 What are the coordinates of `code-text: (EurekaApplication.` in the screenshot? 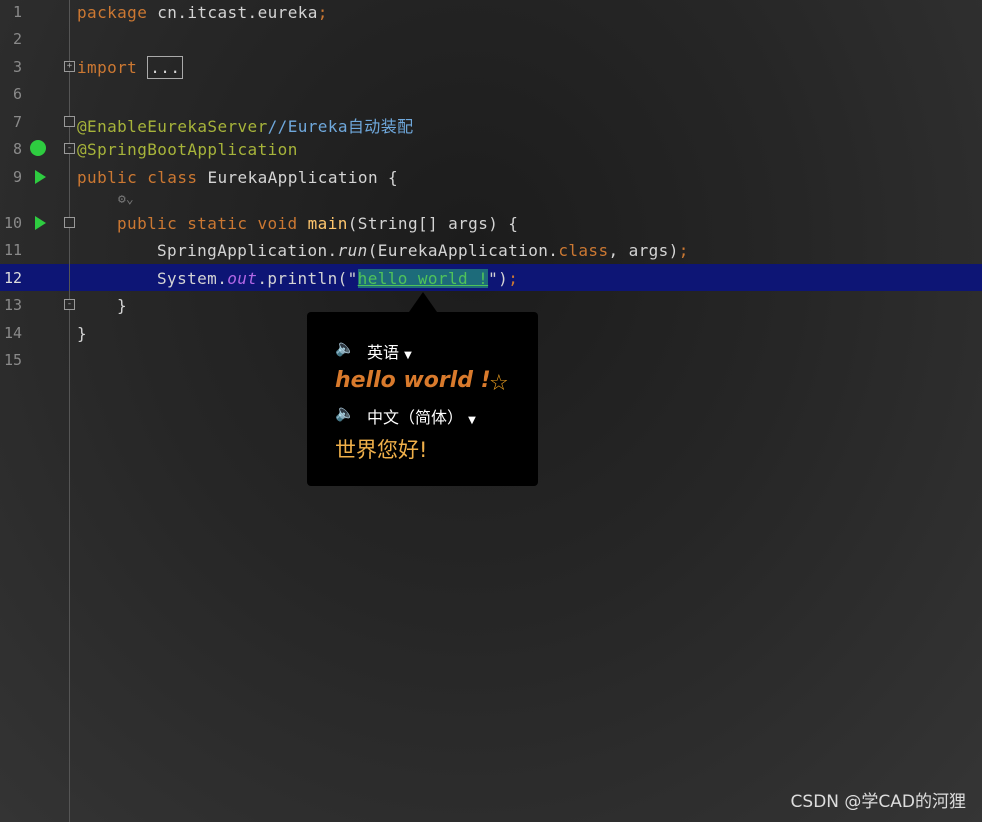 It's located at (463, 250).